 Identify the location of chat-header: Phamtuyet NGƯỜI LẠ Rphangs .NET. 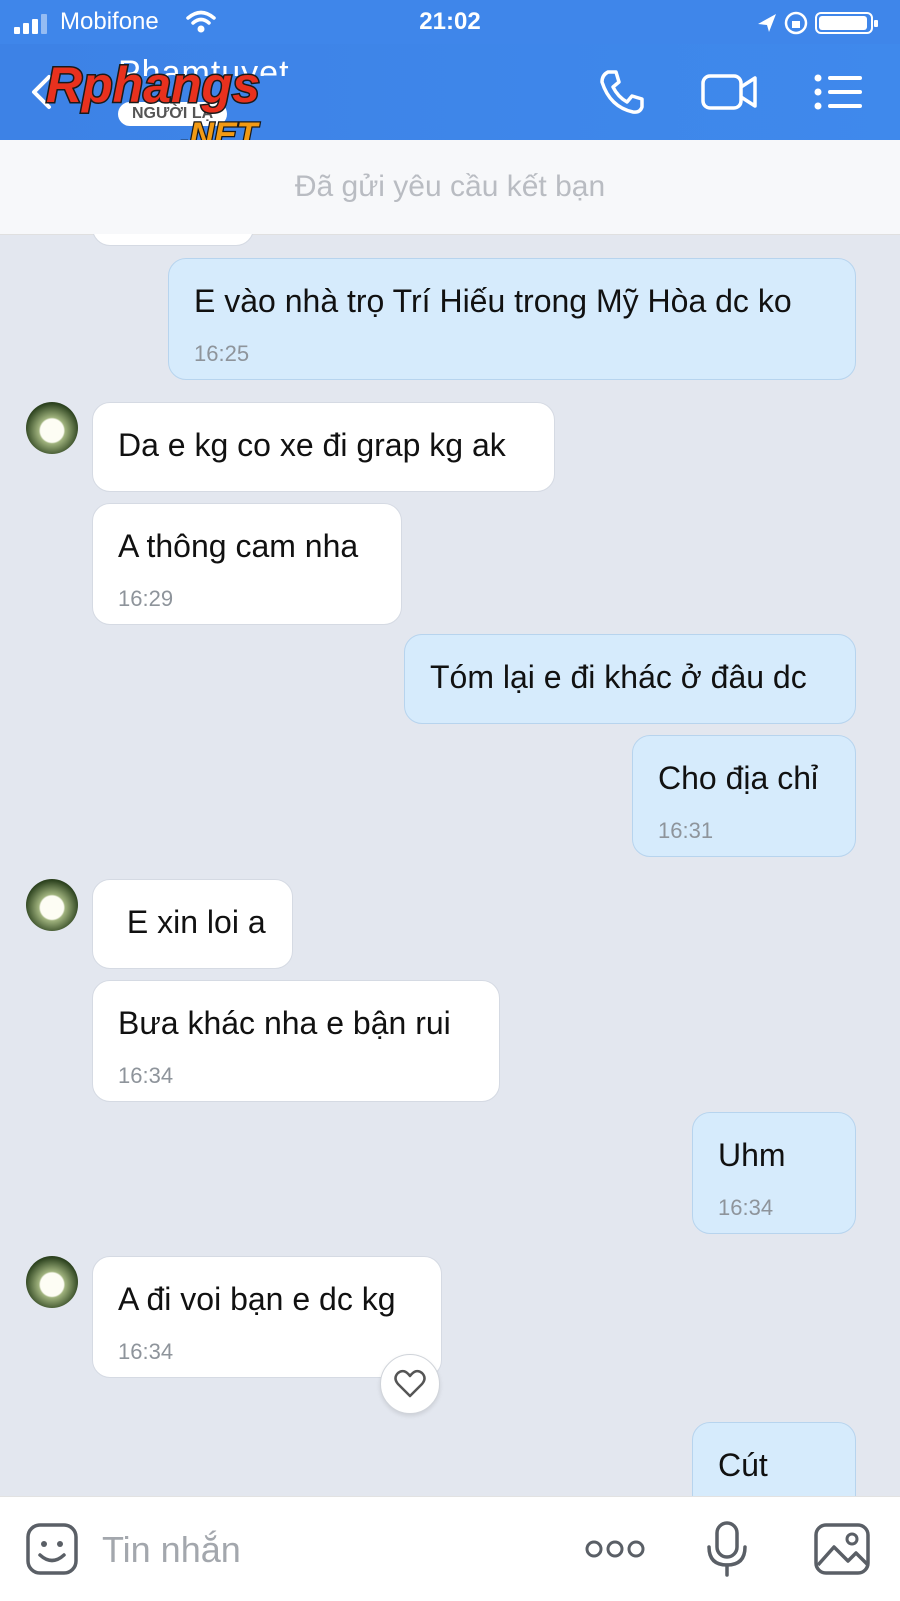
(450, 99).